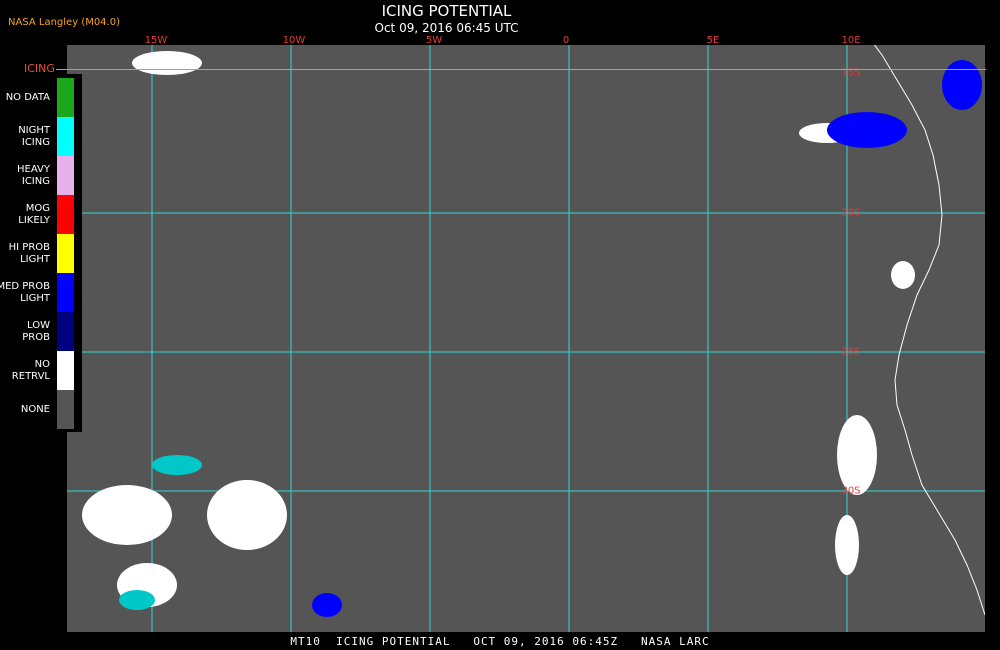 This screenshot has height=650, width=1000. What do you see at coordinates (36, 331) in the screenshot?
I see `legend-label: LOW PROB` at bounding box center [36, 331].